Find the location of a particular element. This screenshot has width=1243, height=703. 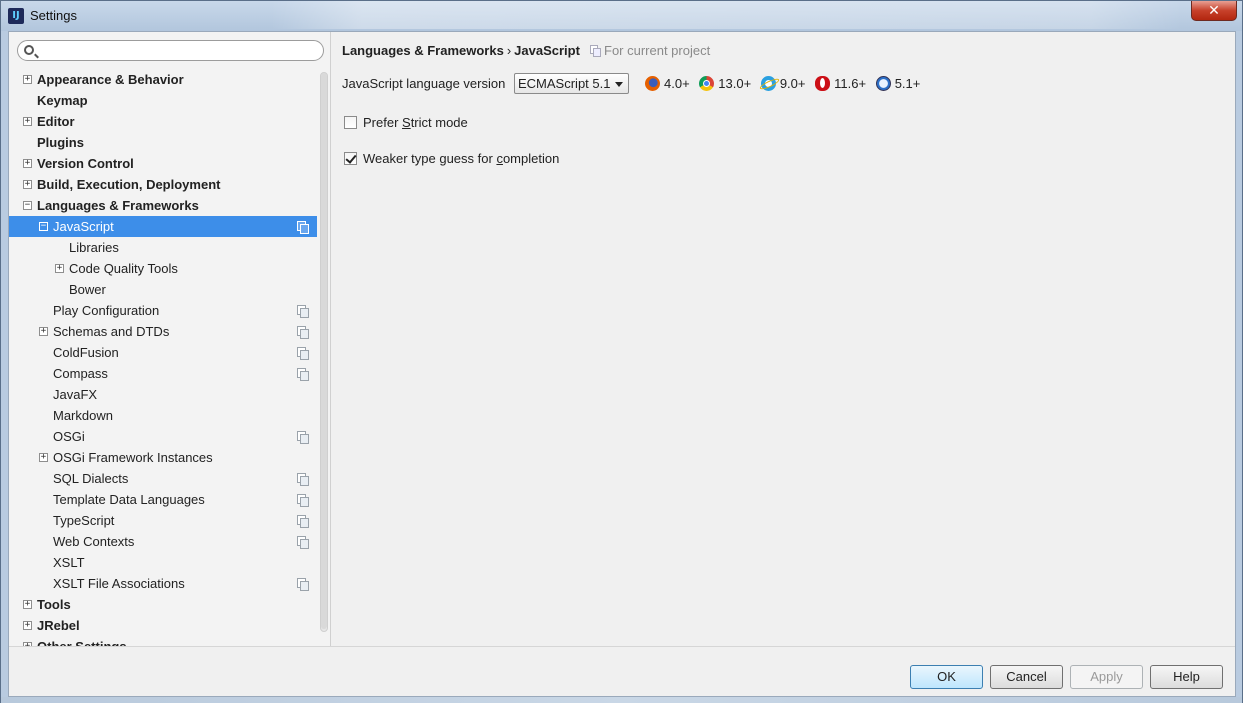

title-bar: IJ Settings ✕ is located at coordinates (621, 16).